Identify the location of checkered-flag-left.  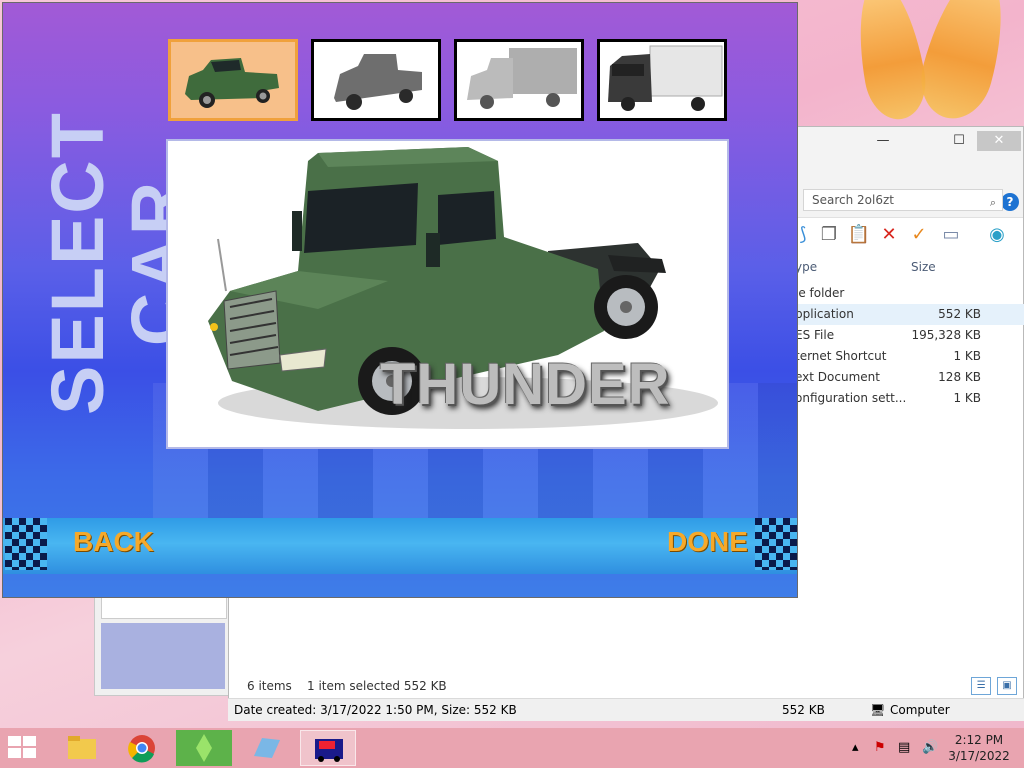
(26, 544).